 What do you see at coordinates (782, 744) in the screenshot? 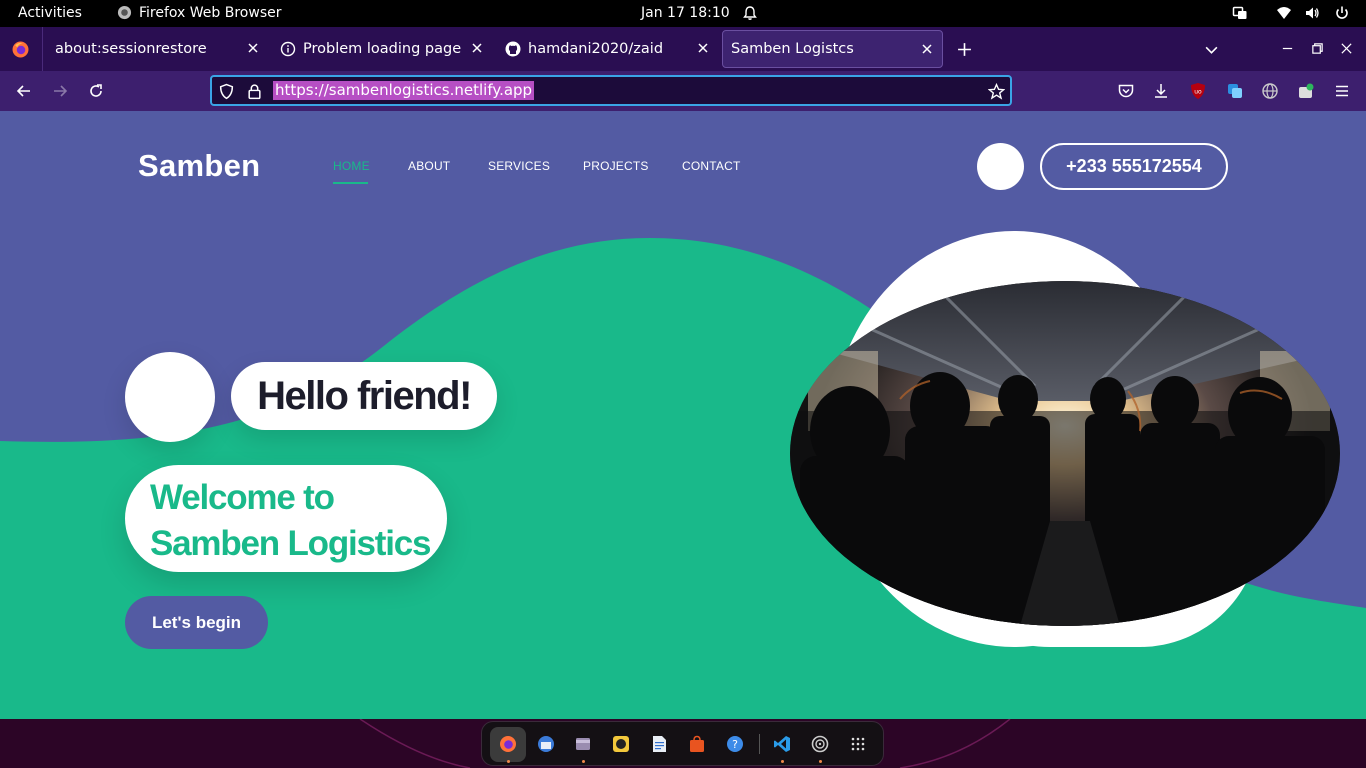
I see `vscode-dock-icon` at bounding box center [782, 744].